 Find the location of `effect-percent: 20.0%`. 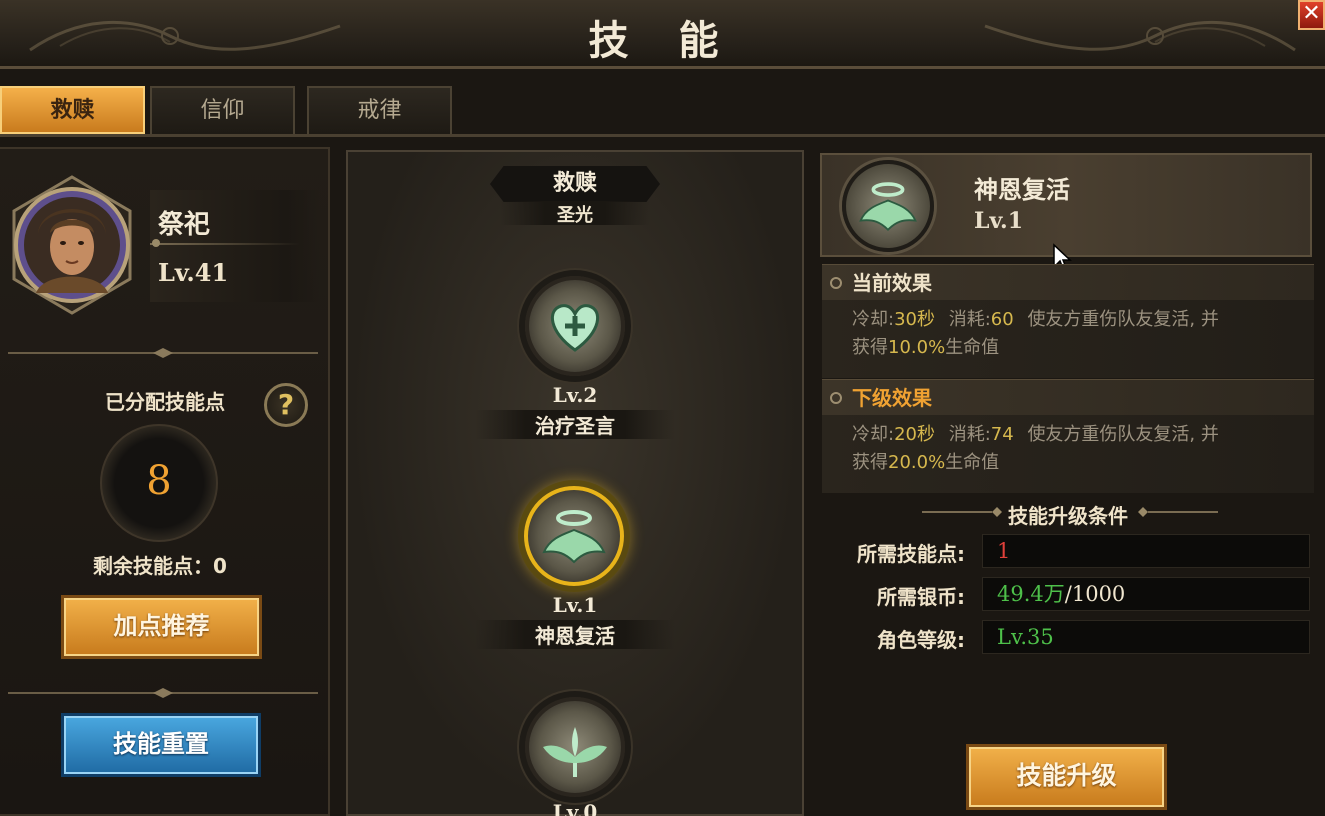

effect-percent: 20.0% is located at coordinates (917, 462).